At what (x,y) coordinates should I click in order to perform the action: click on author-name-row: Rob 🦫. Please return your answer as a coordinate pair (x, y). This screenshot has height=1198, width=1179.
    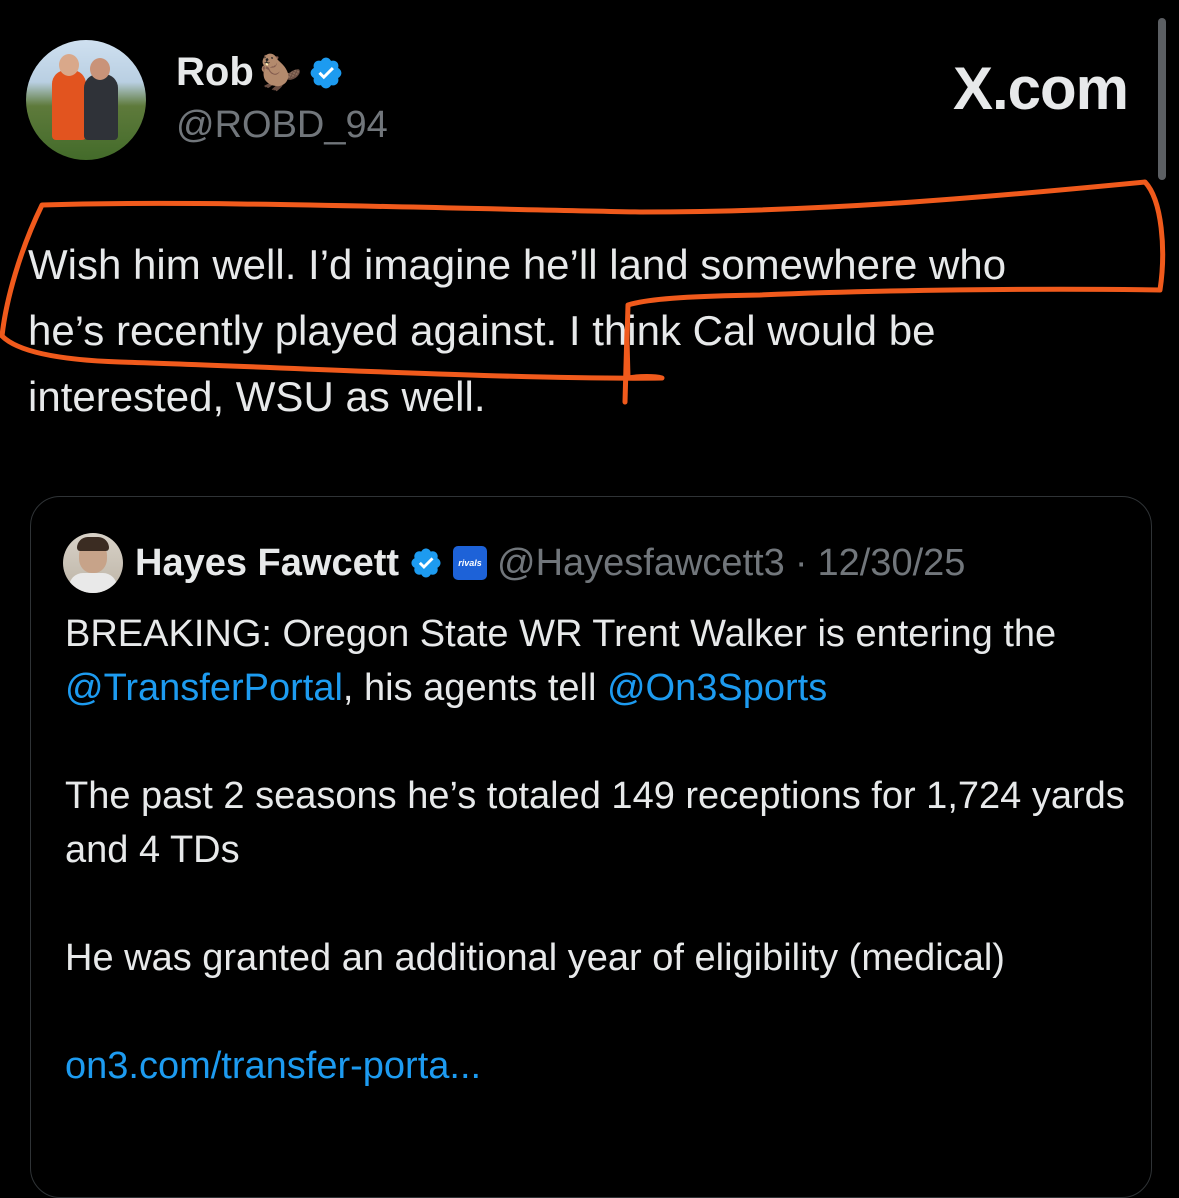
    Looking at the image, I should click on (260, 72).